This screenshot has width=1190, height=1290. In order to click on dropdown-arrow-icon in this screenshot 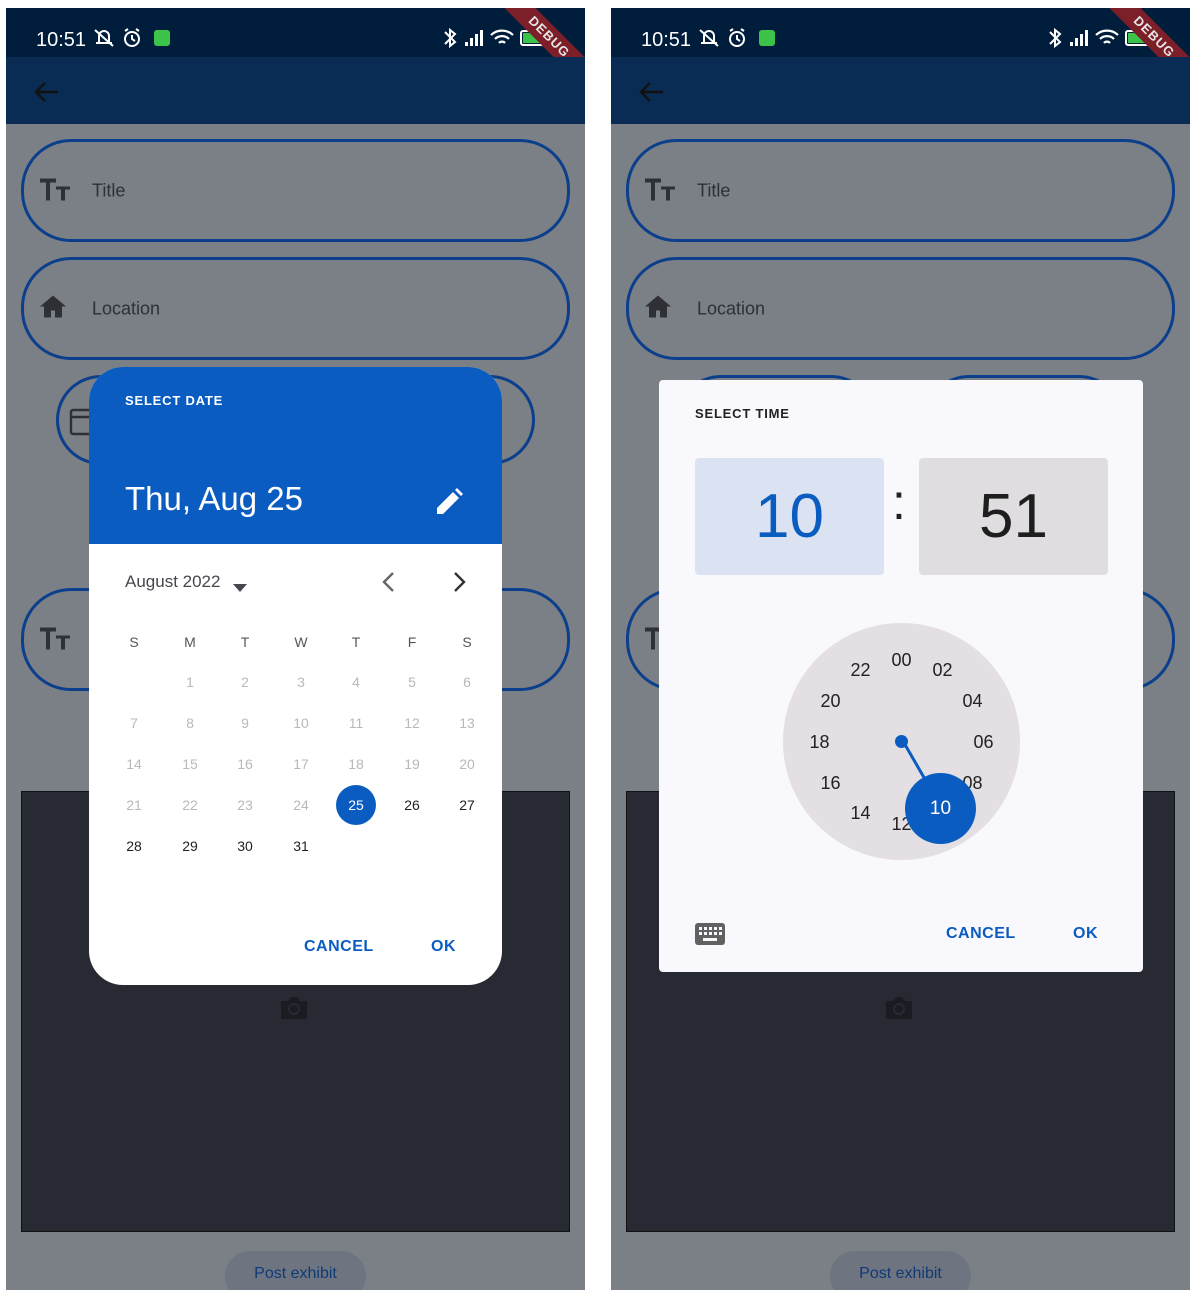, I will do `click(240, 588)`.